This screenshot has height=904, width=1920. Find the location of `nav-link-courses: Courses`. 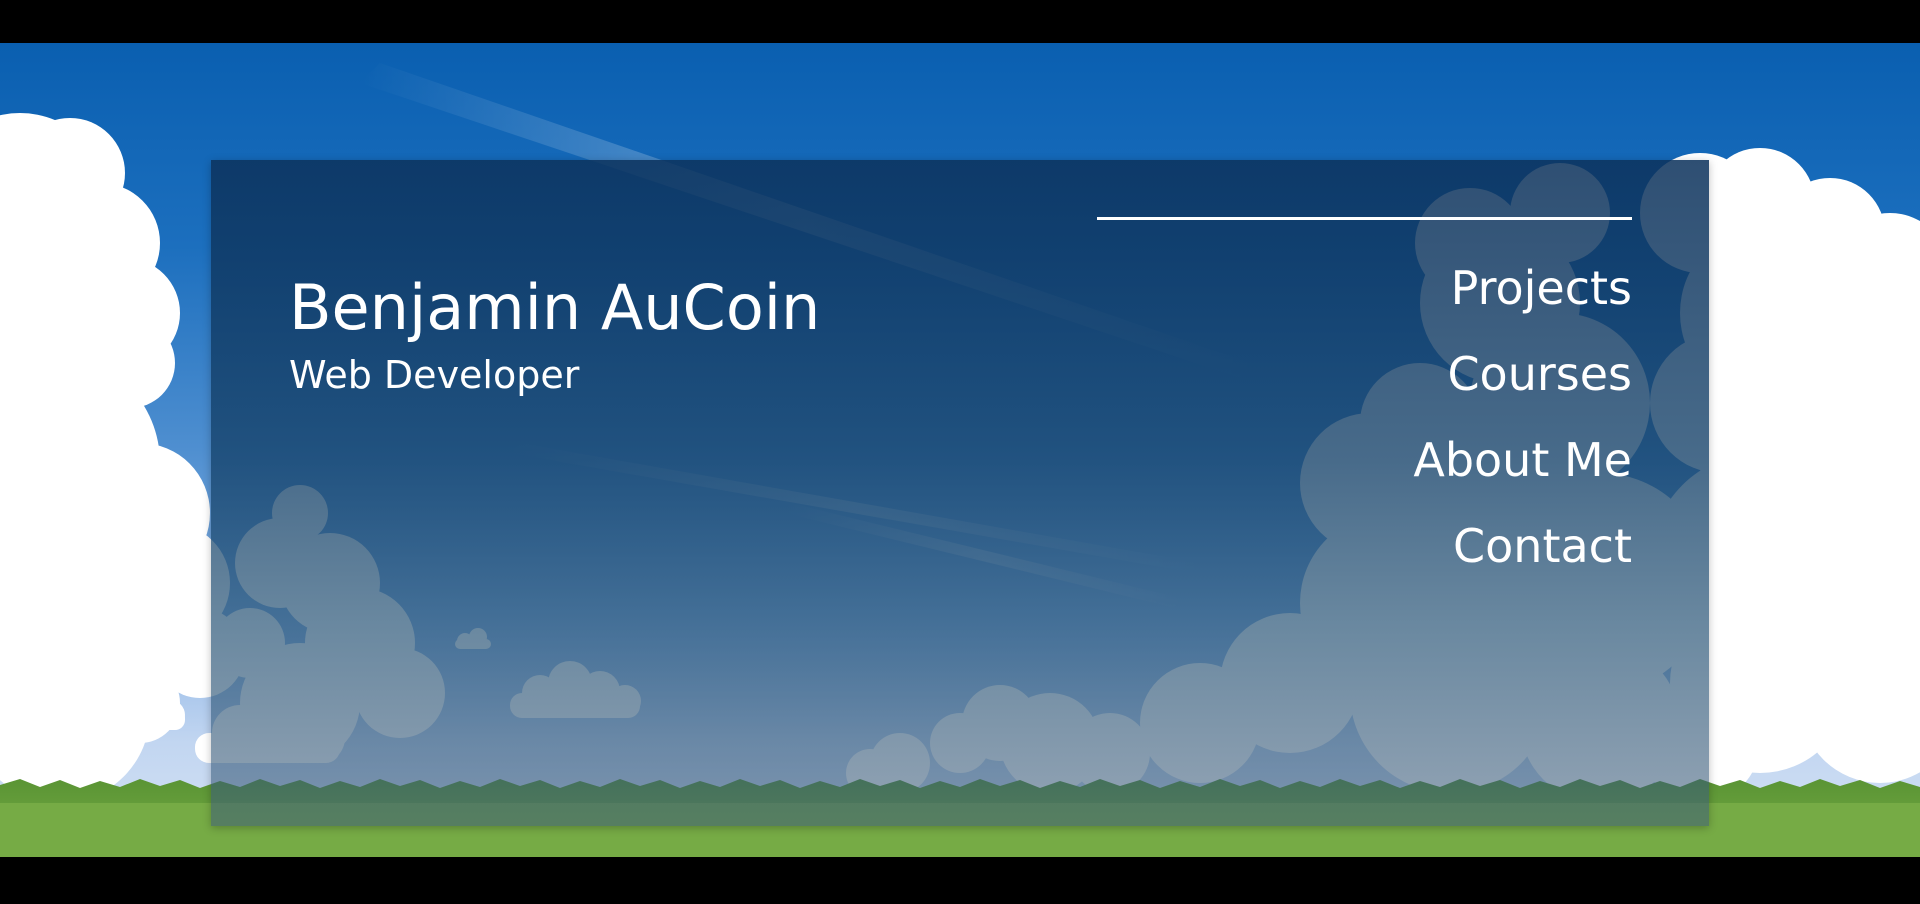

nav-link-courses: Courses is located at coordinates (1539, 374).